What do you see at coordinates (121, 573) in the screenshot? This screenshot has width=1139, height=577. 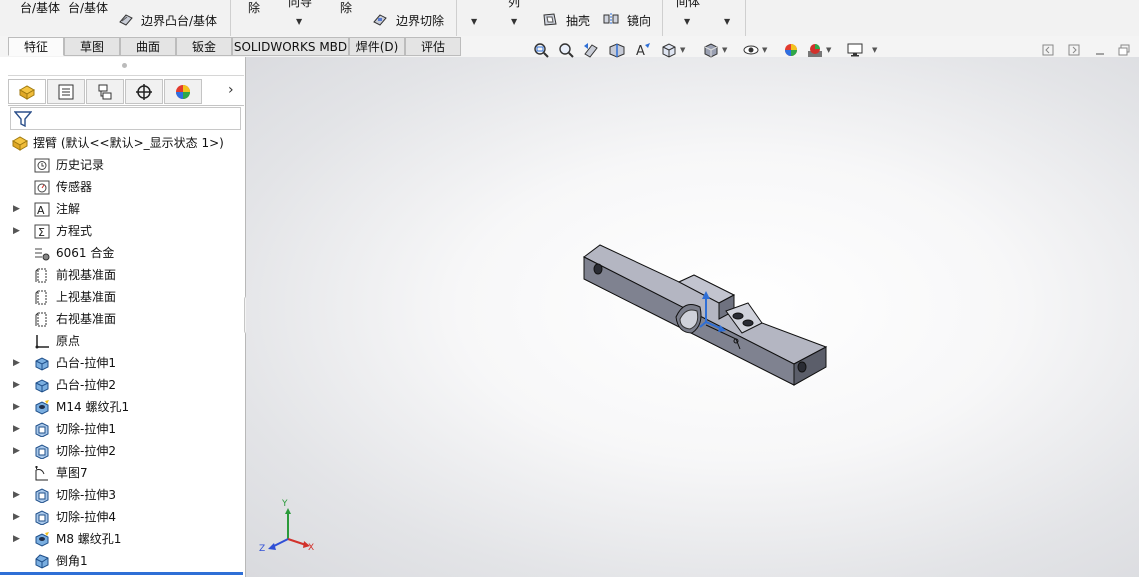 I see `tree-rollback-bar` at bounding box center [121, 573].